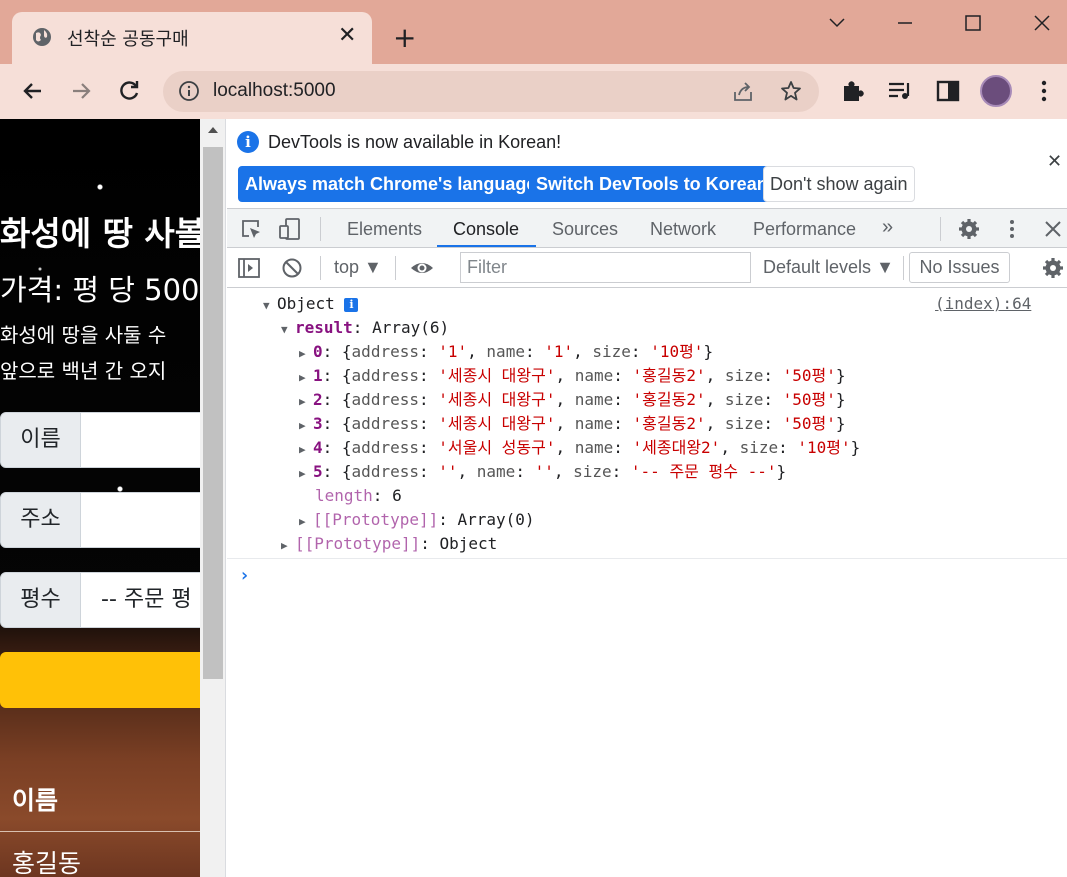  What do you see at coordinates (1053, 229) in the screenshot?
I see `close-devtools-icon` at bounding box center [1053, 229].